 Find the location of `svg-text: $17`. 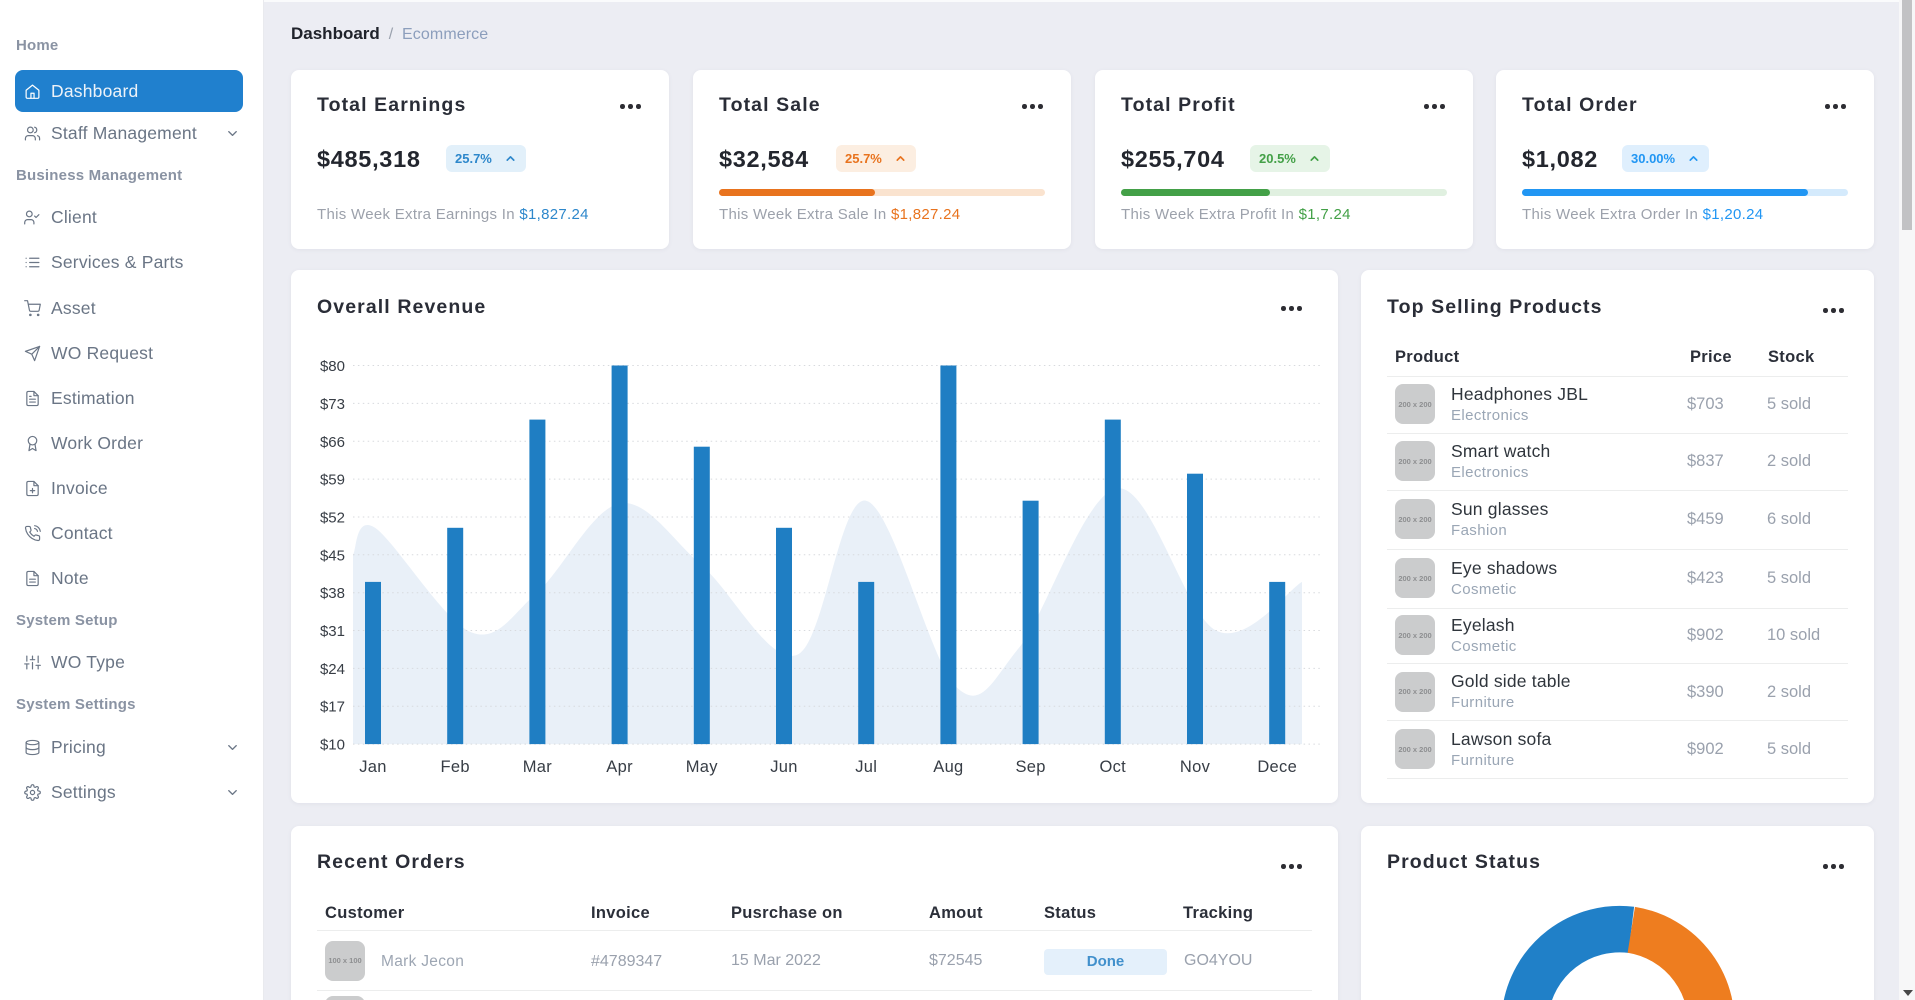

svg-text: $17 is located at coordinates (332, 707).